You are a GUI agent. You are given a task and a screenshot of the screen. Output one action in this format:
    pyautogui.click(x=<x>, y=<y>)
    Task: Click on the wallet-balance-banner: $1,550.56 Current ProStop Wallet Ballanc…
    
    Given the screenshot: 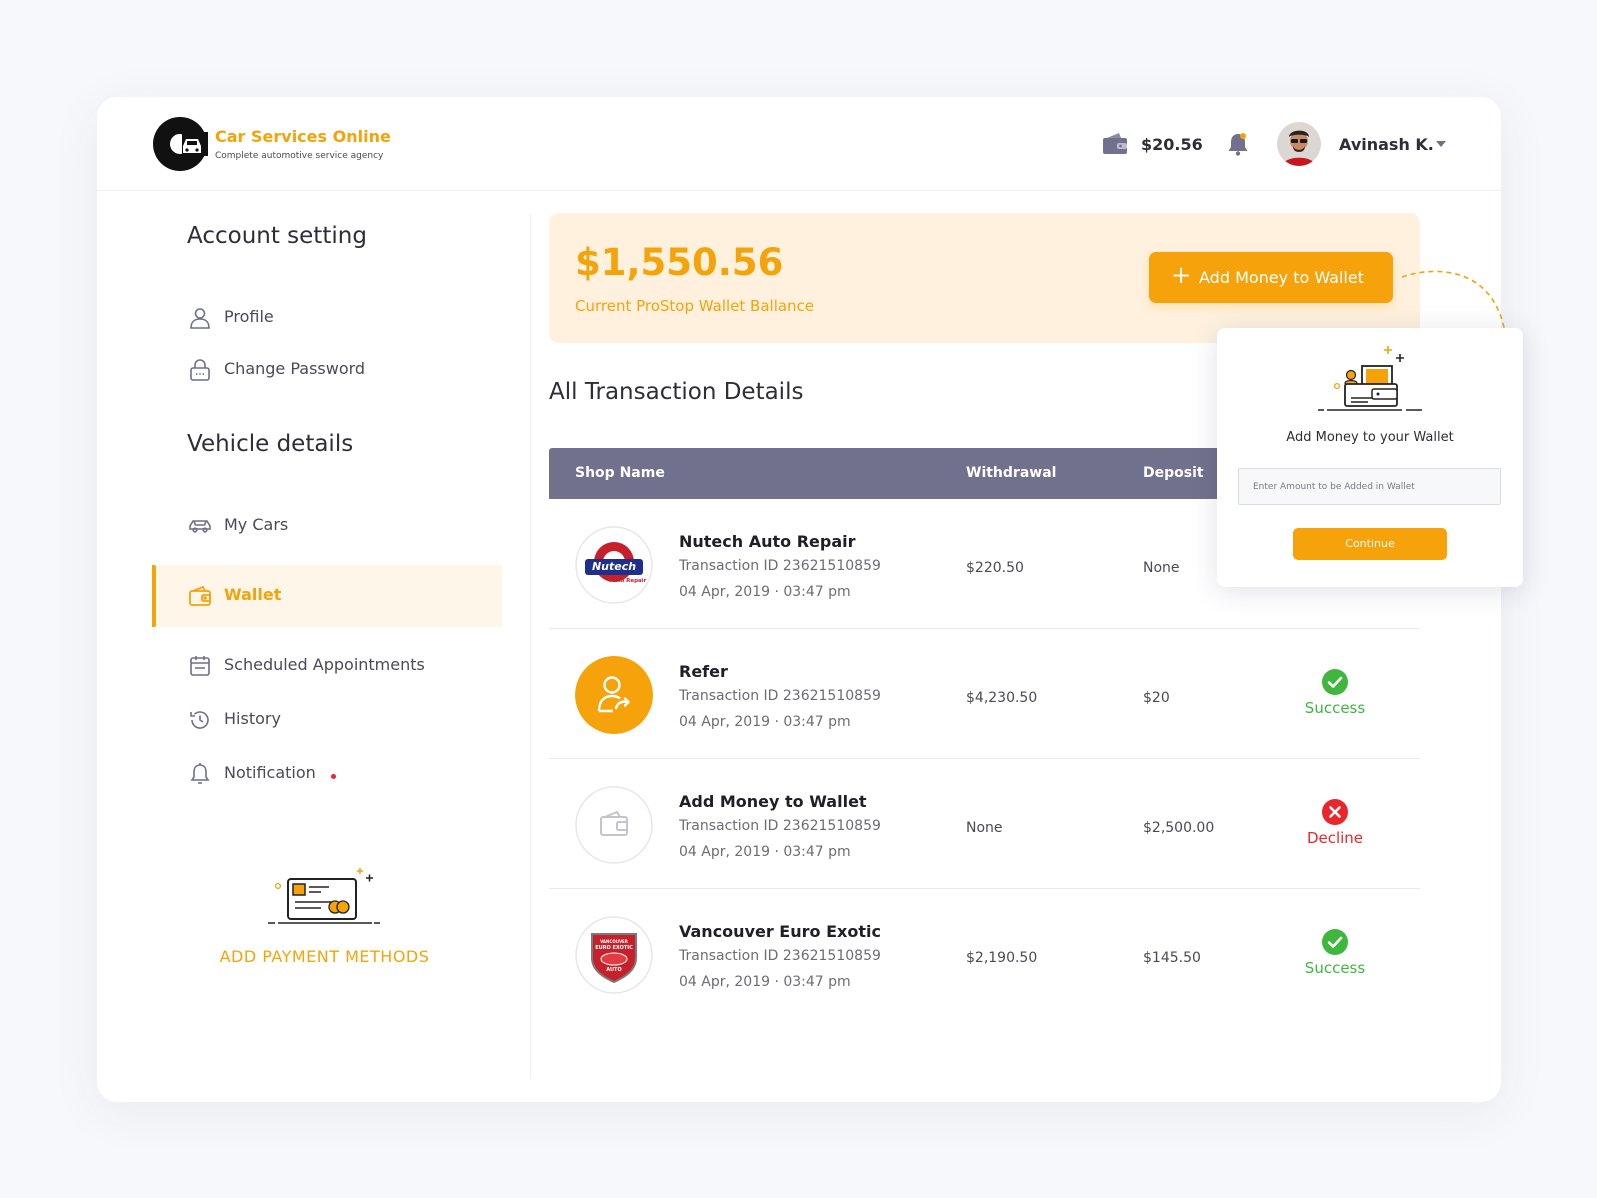 What is the action you would take?
    pyautogui.click(x=984, y=278)
    